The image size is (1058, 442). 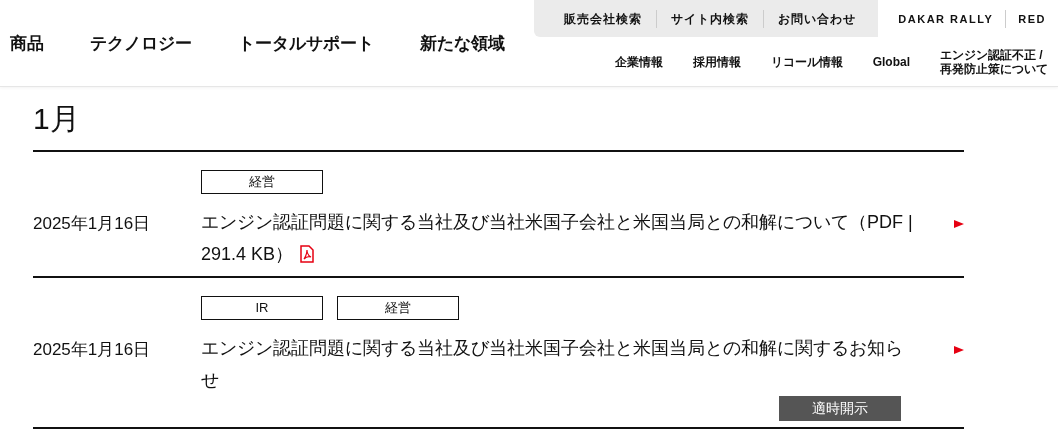 I want to click on sub-nav-link: 企業情報, so click(x=638, y=61).